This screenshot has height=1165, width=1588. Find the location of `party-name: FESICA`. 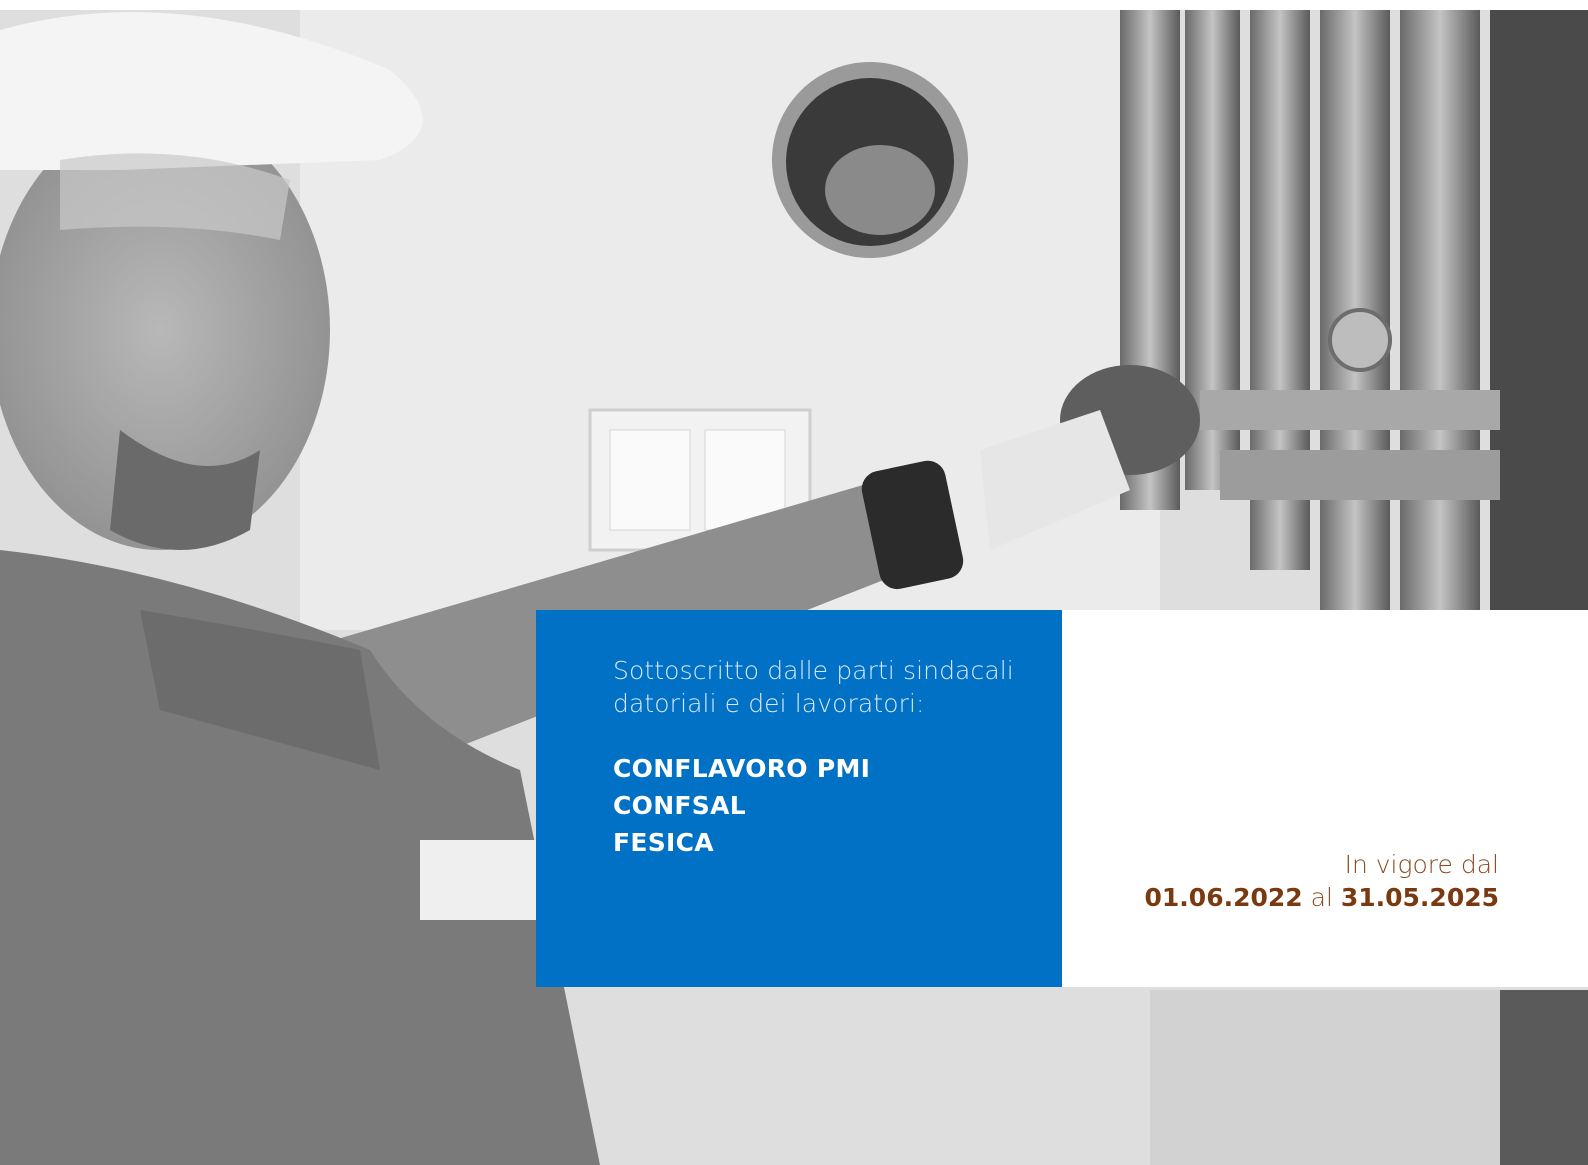

party-name: FESICA is located at coordinates (663, 842).